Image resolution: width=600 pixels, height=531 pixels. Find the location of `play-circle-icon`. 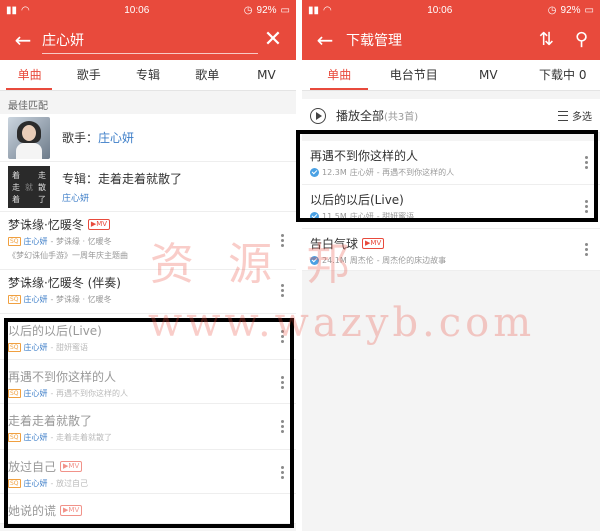

play-circle-icon is located at coordinates (318, 115).